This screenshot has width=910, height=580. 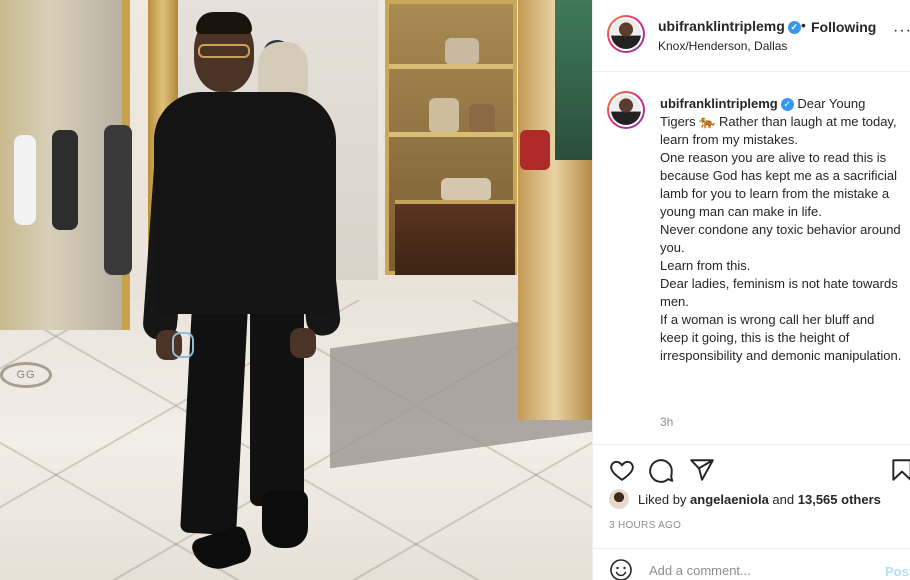 I want to click on emoji-icon, so click(x=621, y=569).